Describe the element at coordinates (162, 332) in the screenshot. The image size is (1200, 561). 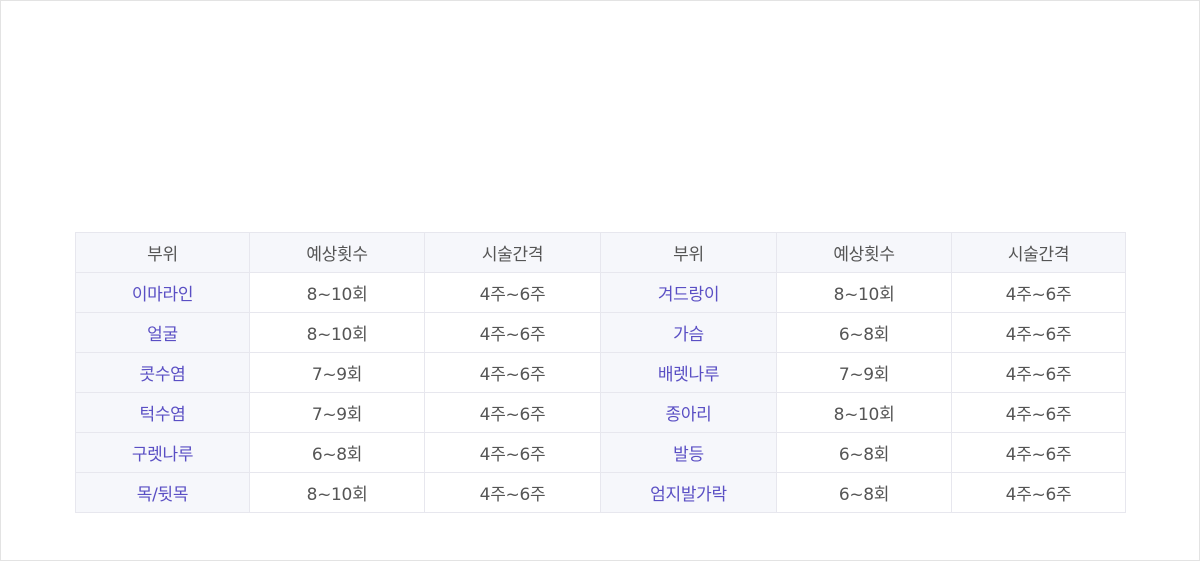
I see `part-cell: 얼굴` at that location.